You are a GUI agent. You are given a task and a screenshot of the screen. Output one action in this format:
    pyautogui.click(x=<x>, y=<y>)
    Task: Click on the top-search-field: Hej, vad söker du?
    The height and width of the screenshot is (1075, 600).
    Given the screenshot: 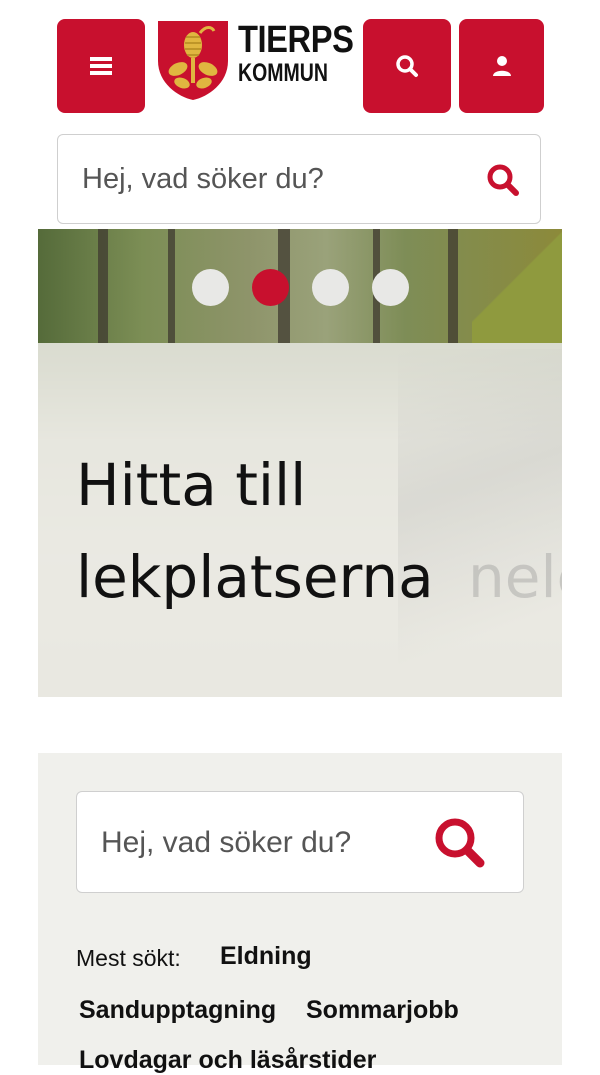 What is the action you would take?
    pyautogui.click(x=299, y=179)
    